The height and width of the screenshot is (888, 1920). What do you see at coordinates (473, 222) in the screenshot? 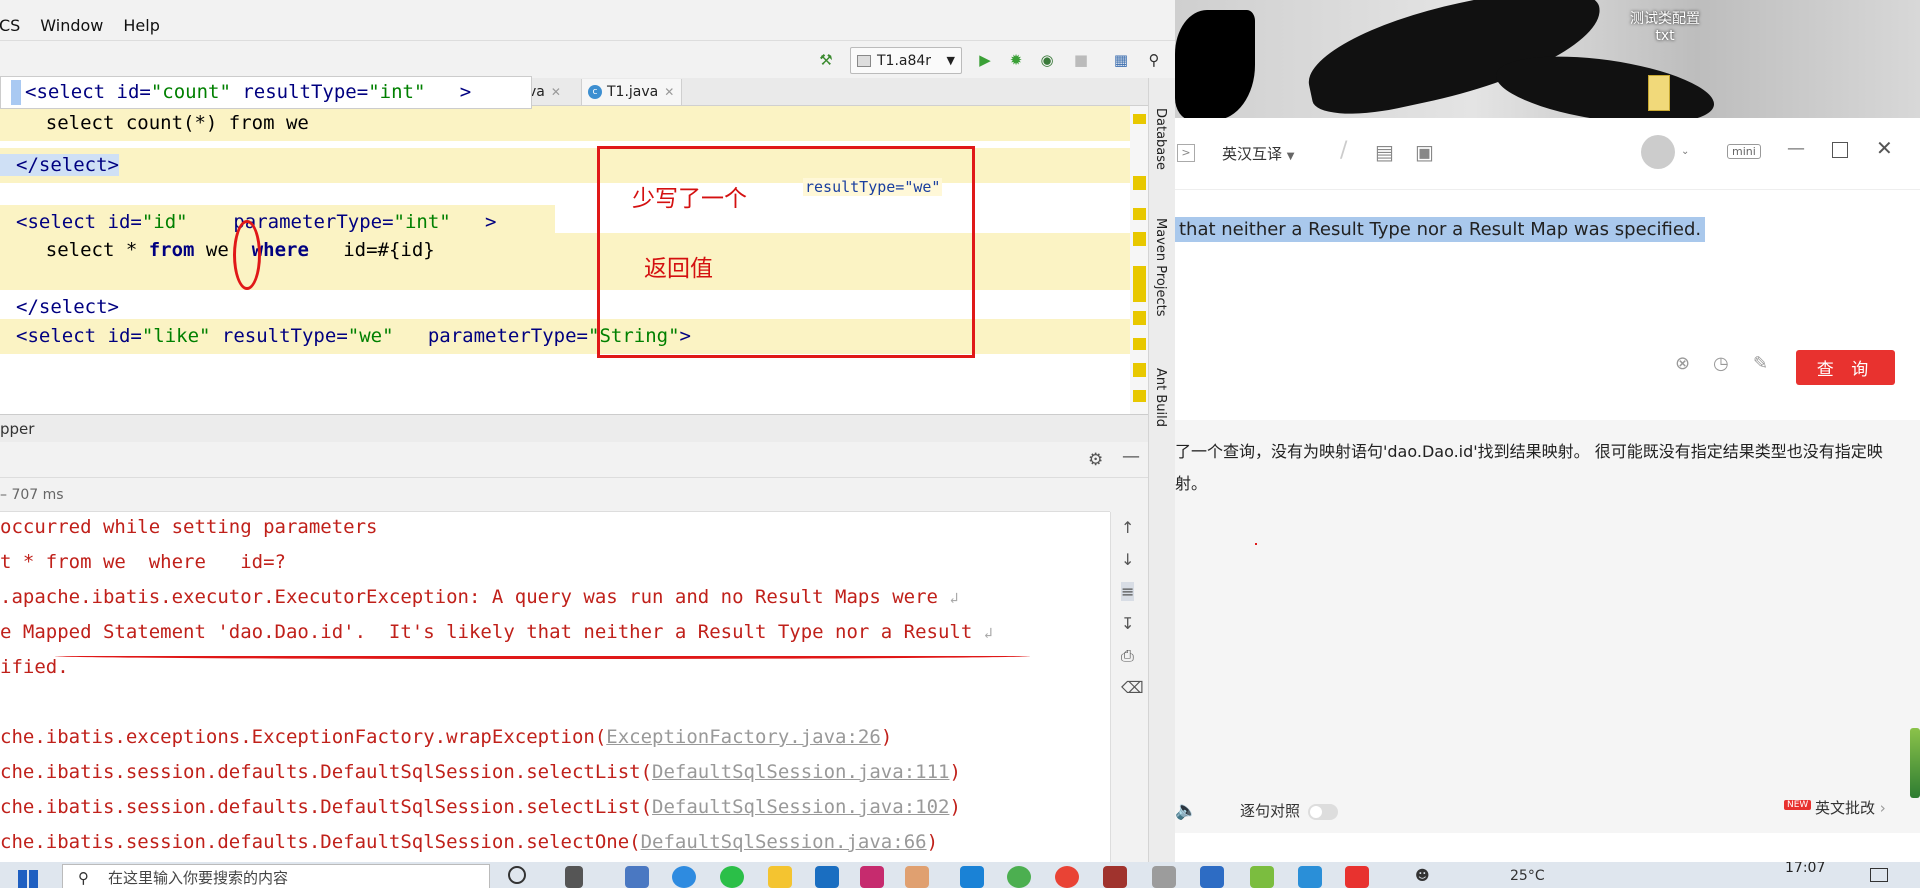
I see `code-token: >` at bounding box center [473, 222].